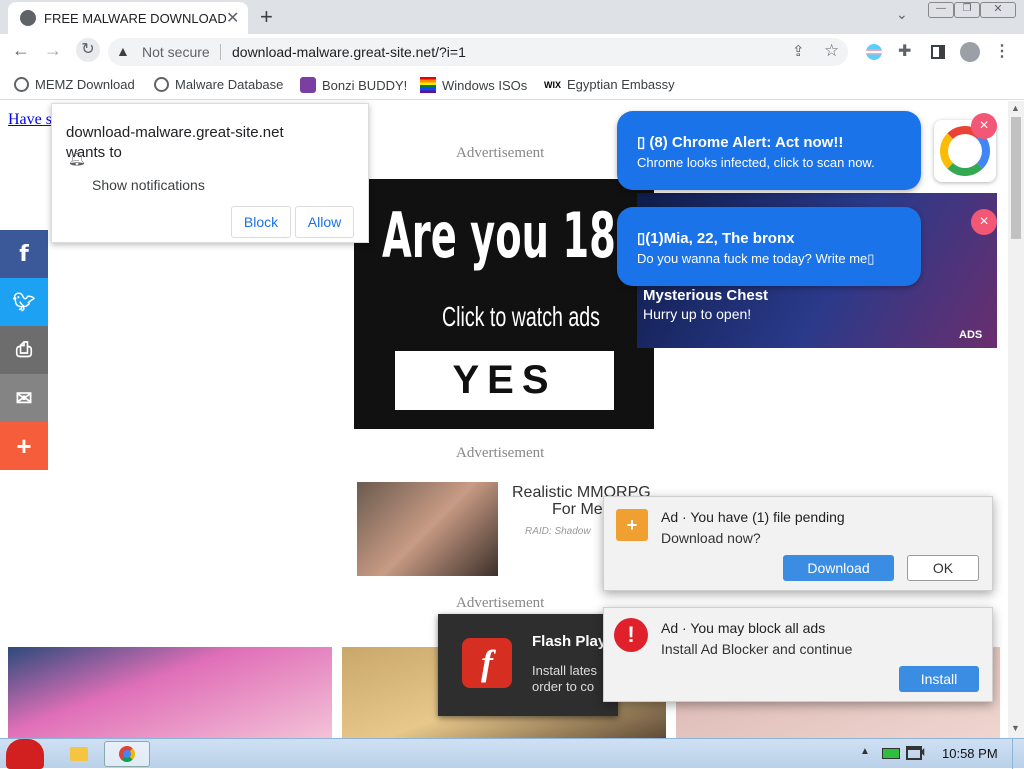  I want to click on chrome-icon, so click(127, 754).